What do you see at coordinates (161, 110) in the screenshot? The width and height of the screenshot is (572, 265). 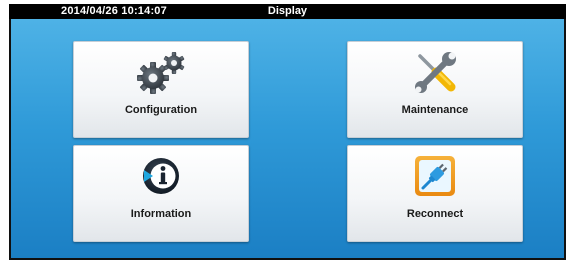 I see `configuration-label: Configuration` at bounding box center [161, 110].